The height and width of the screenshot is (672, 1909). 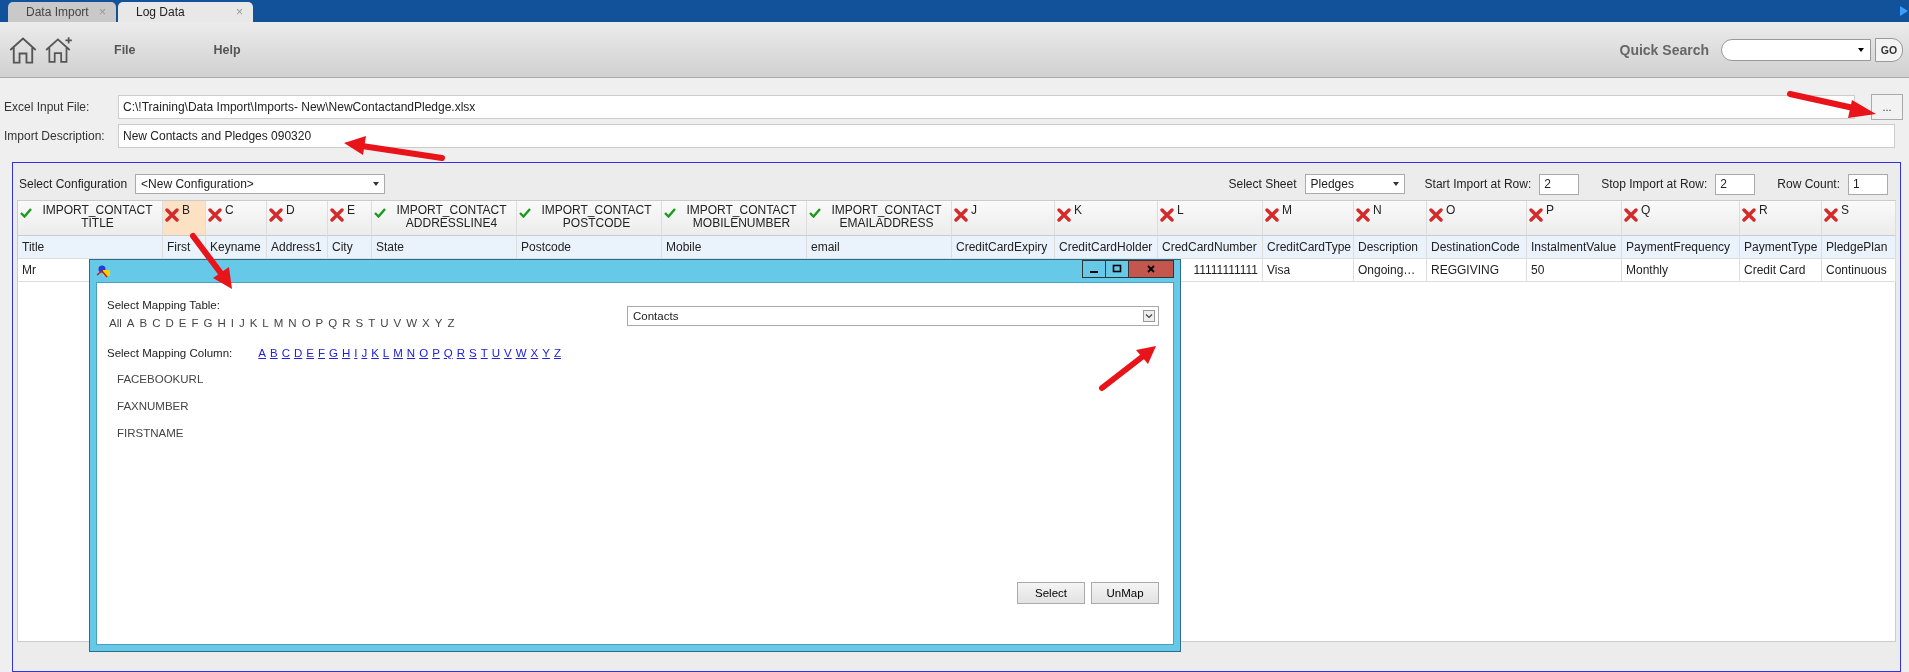 What do you see at coordinates (1559, 184) in the screenshot?
I see `start-row-field: 2` at bounding box center [1559, 184].